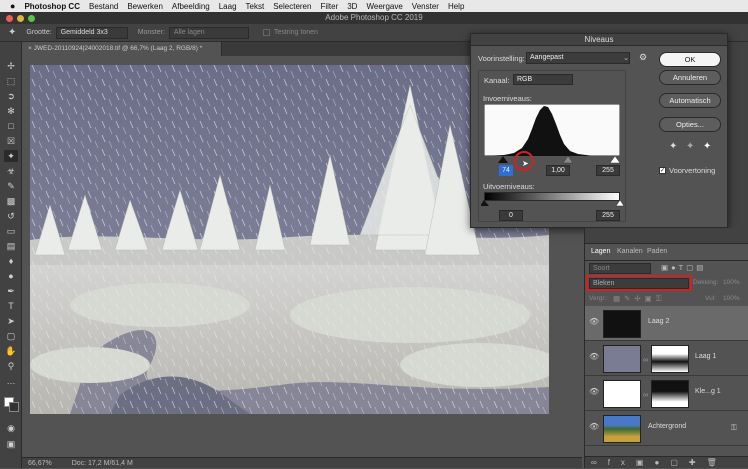  I want to click on preset-select: Aangepast, so click(578, 58).